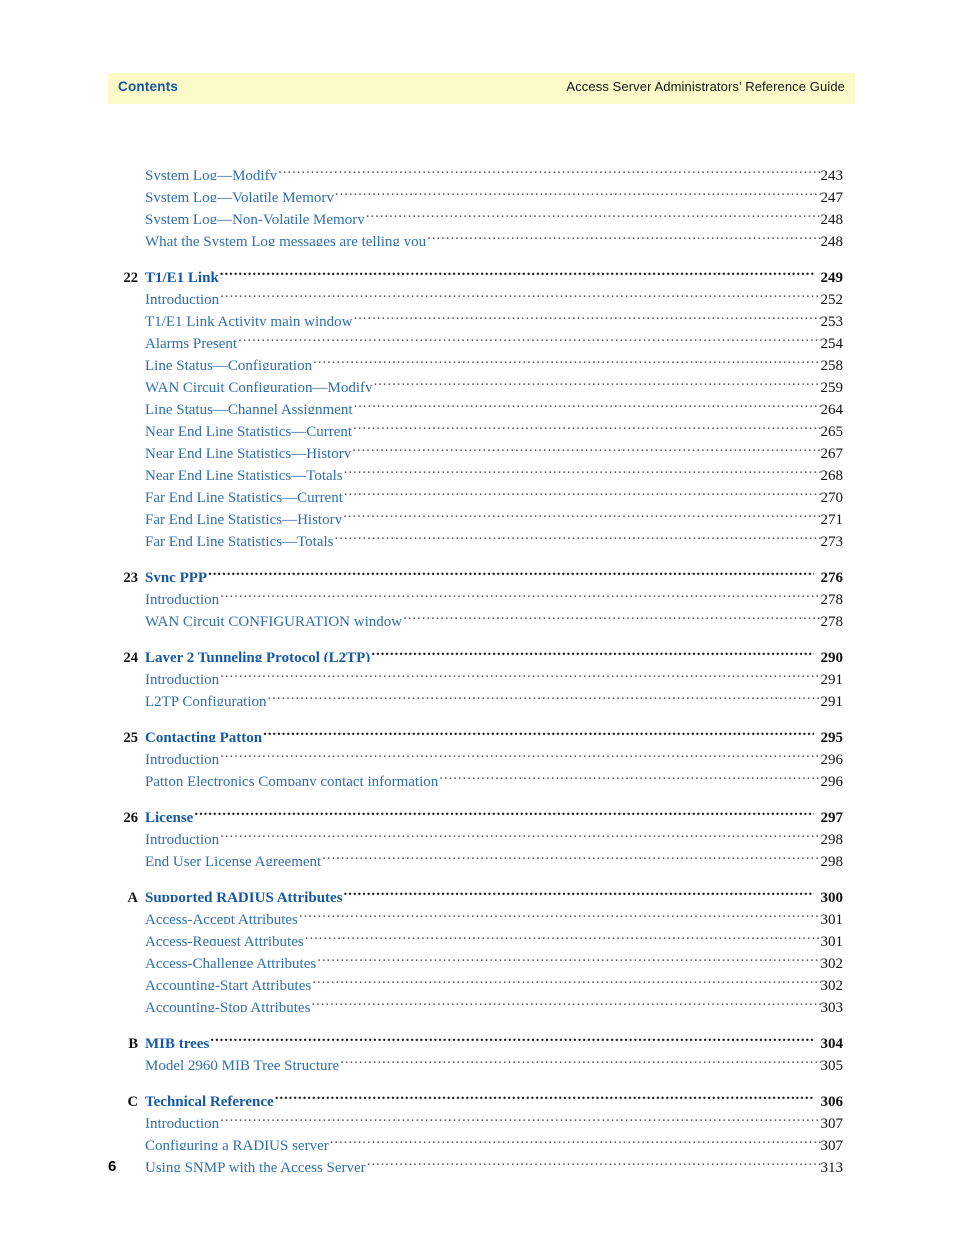 This screenshot has width=954, height=1235. I want to click on toc-entry-row: Access-Challenge Attributes 302, so click(475, 957).